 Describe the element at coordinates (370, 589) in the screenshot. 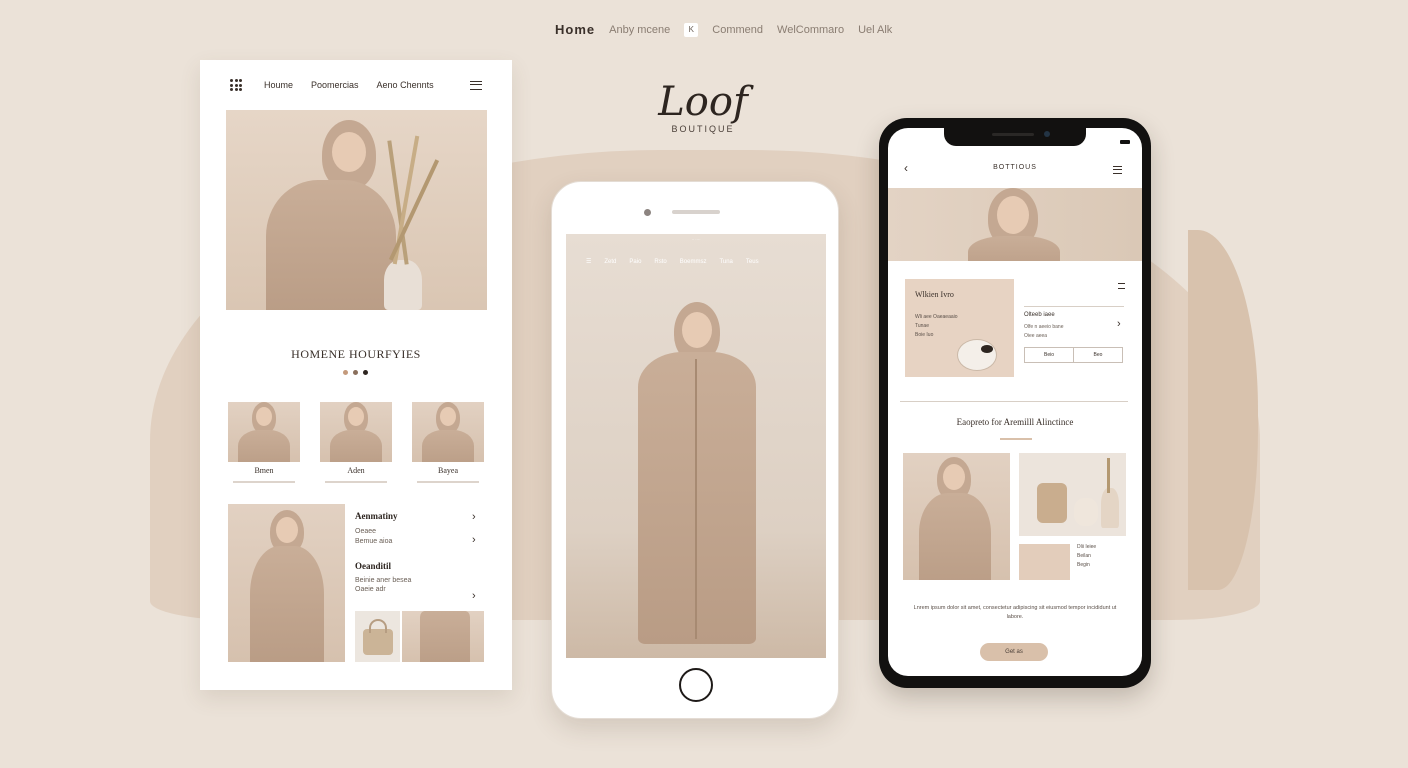

I see `list-item-sub: Oaeie adr` at that location.